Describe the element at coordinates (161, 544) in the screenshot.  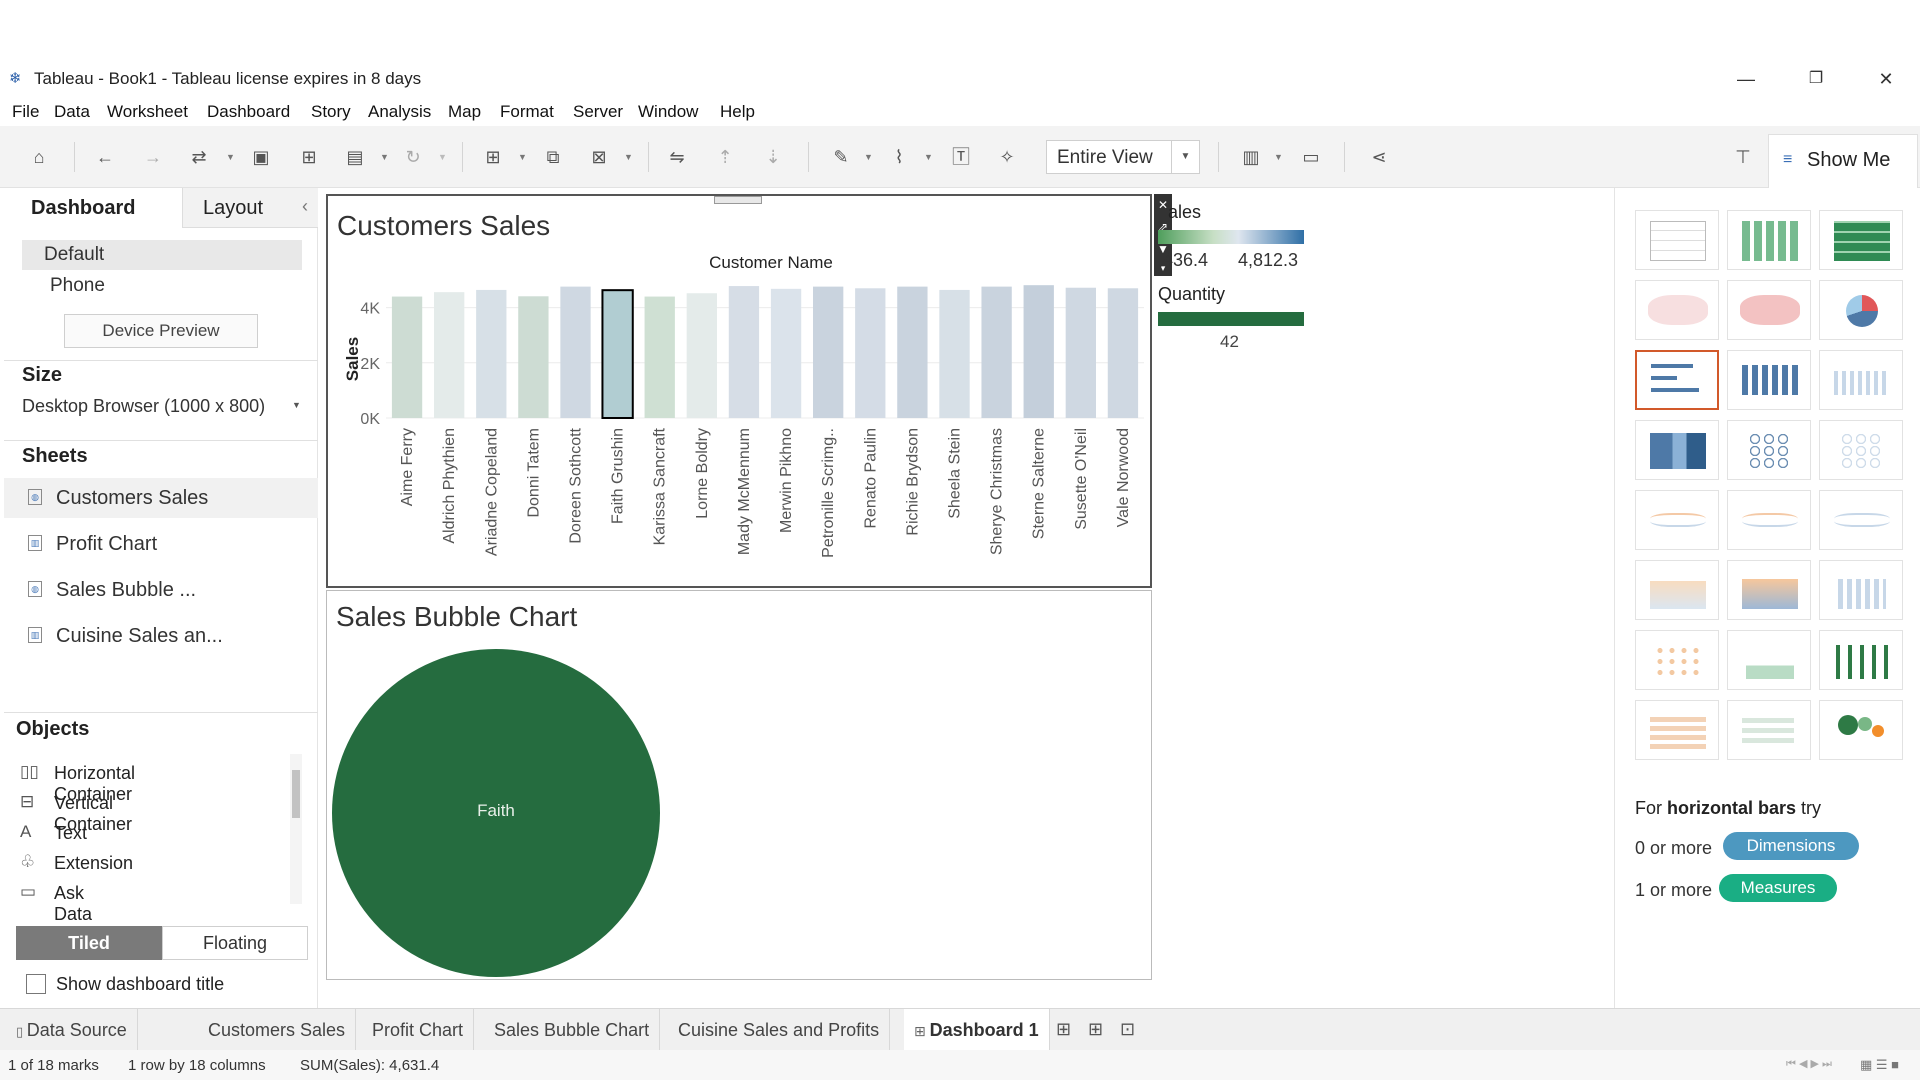
I see `sheet-item-profit-chart: ▥ Profit Chart` at that location.